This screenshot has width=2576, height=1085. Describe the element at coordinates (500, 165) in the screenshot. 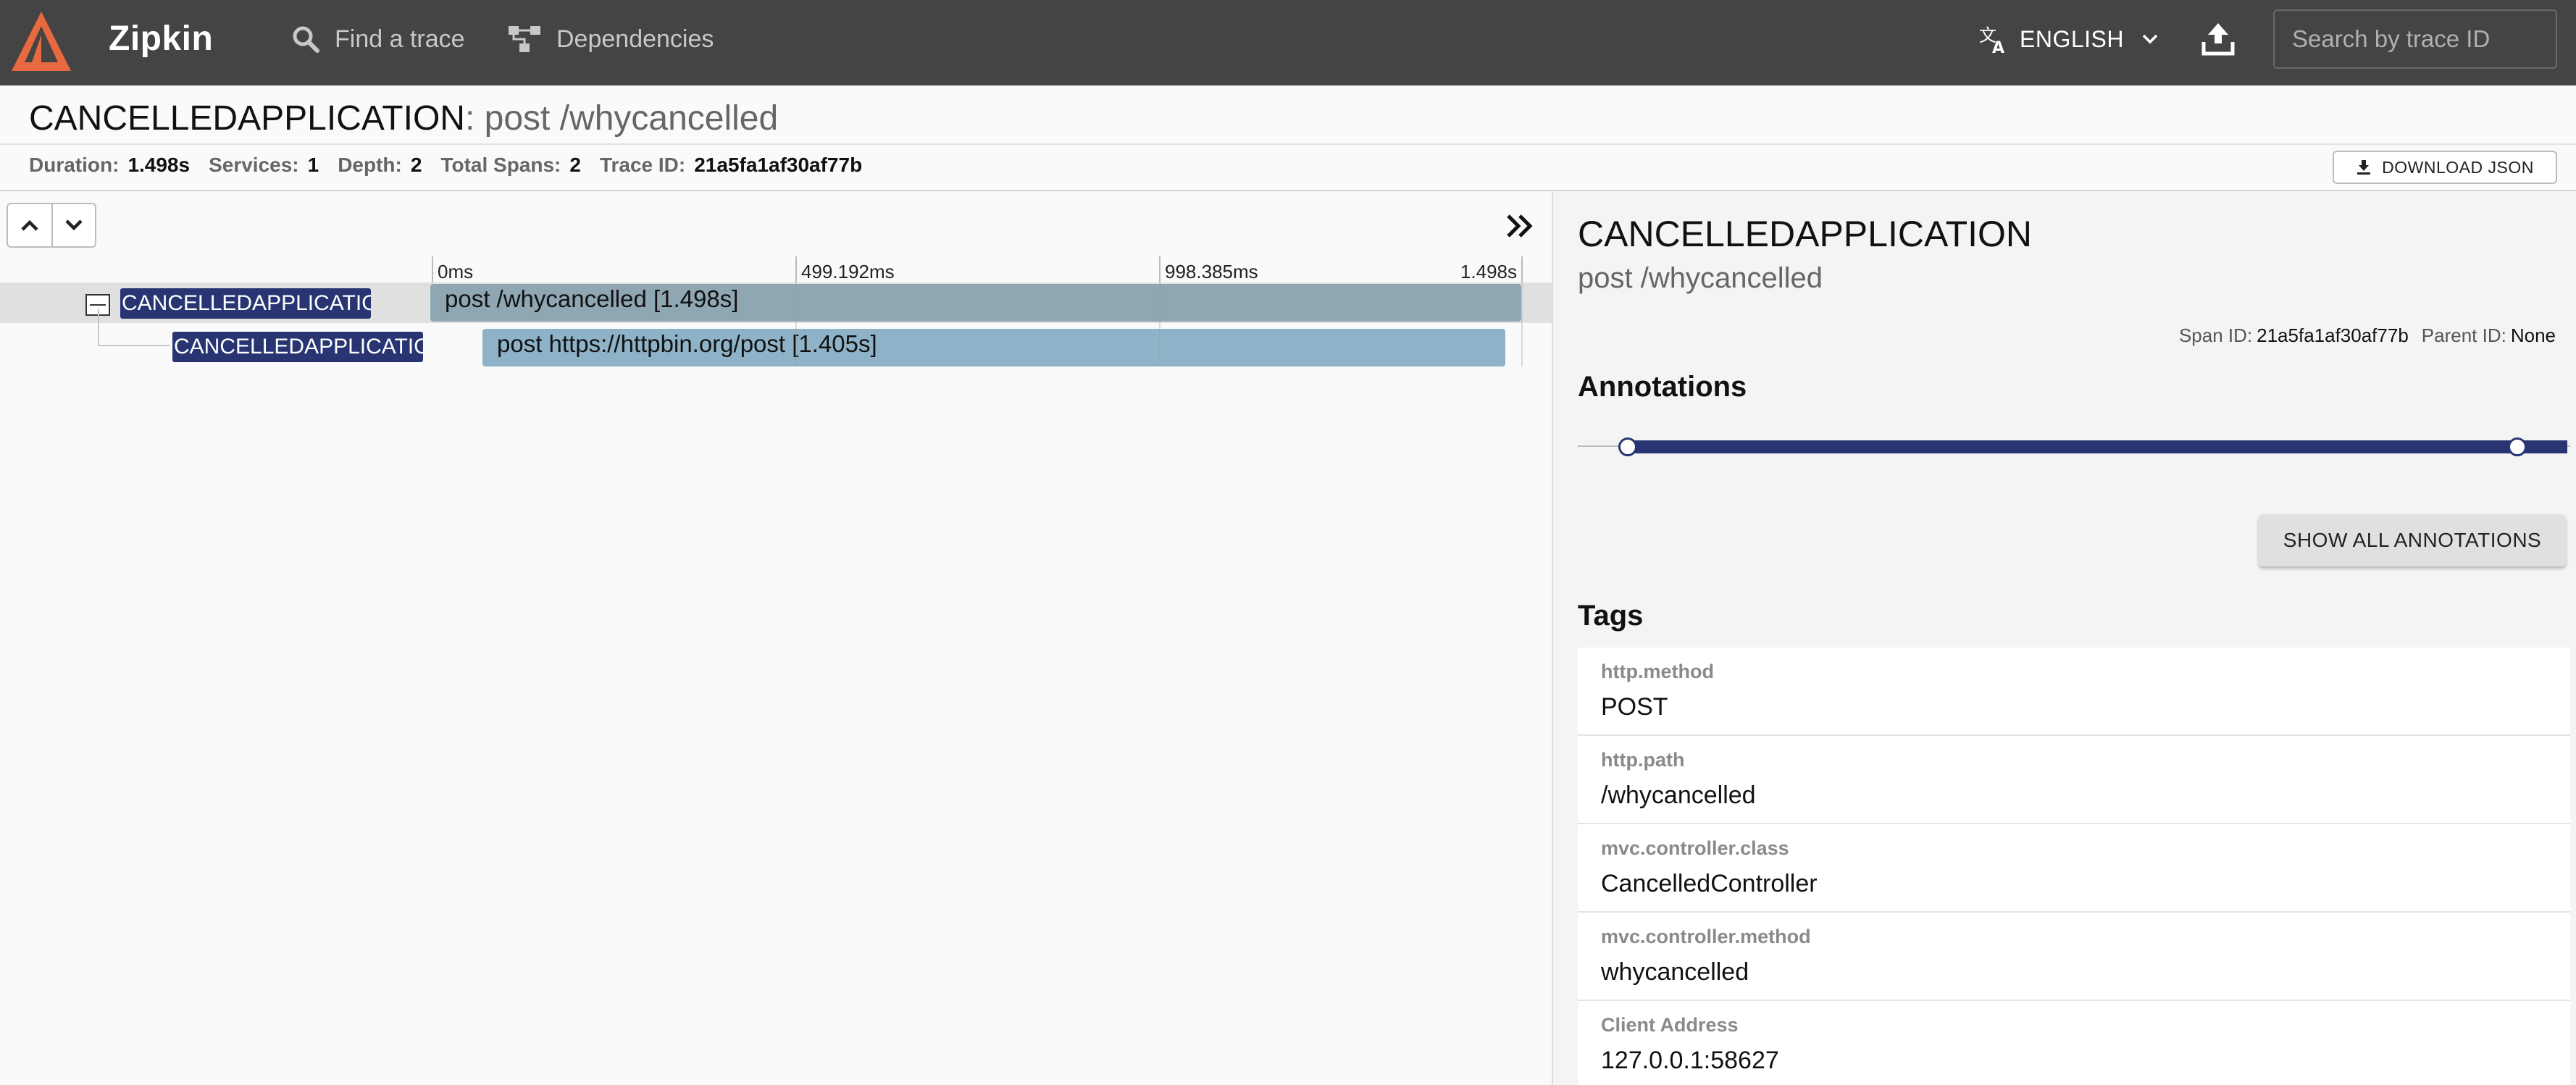

I see `meta-total-spans-label: Total Spans:` at that location.